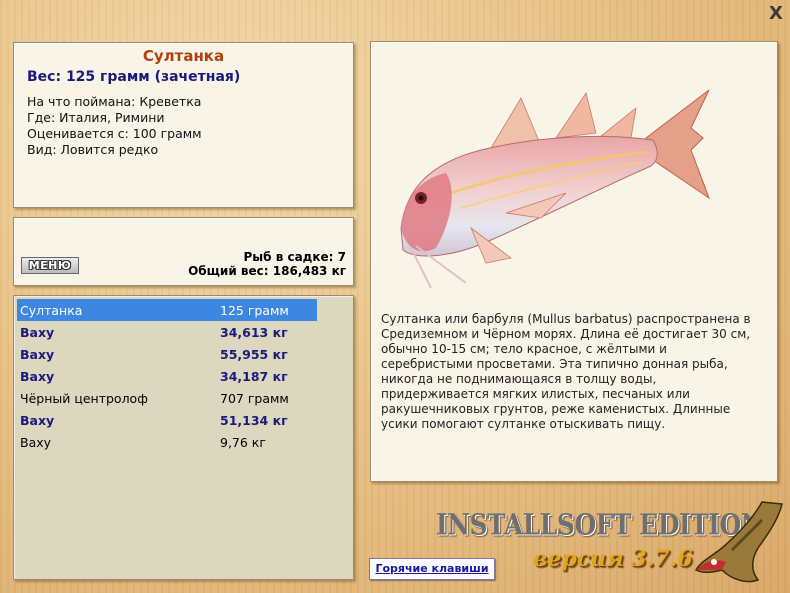  Describe the element at coordinates (555, 189) in the screenshot. I see `fish-image` at that location.